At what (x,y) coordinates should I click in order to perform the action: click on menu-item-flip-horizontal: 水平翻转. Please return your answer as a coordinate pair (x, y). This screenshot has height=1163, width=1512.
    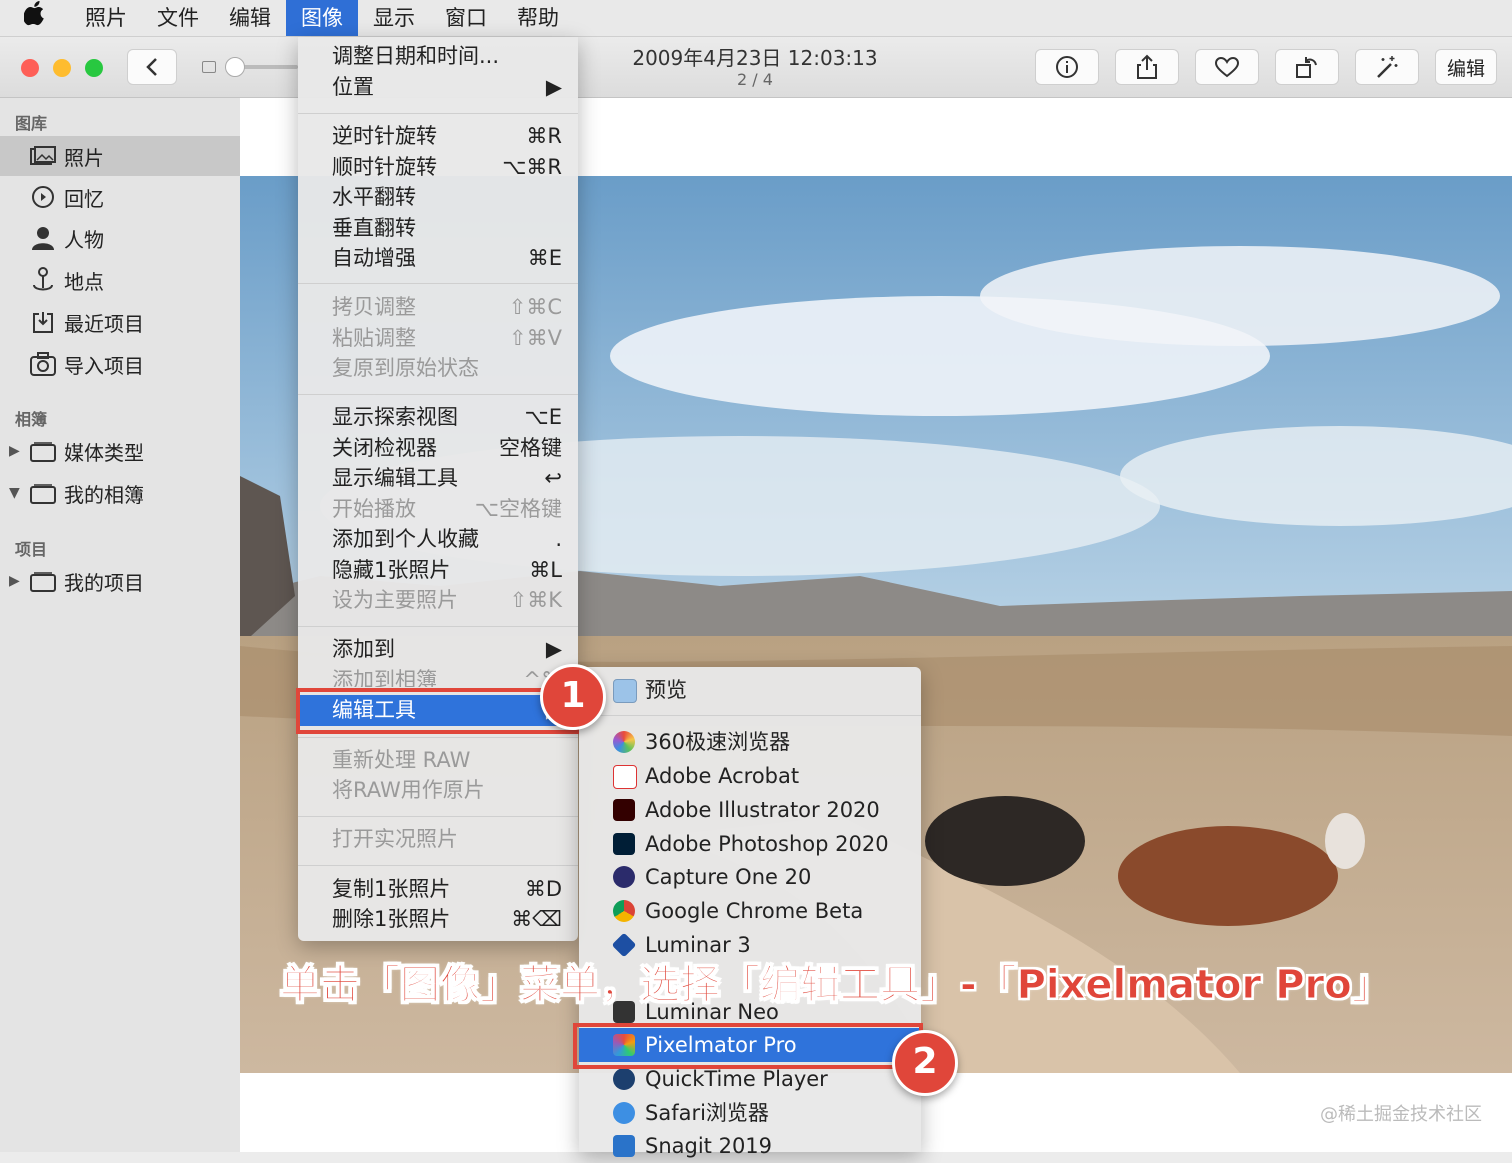
    Looking at the image, I should click on (438, 197).